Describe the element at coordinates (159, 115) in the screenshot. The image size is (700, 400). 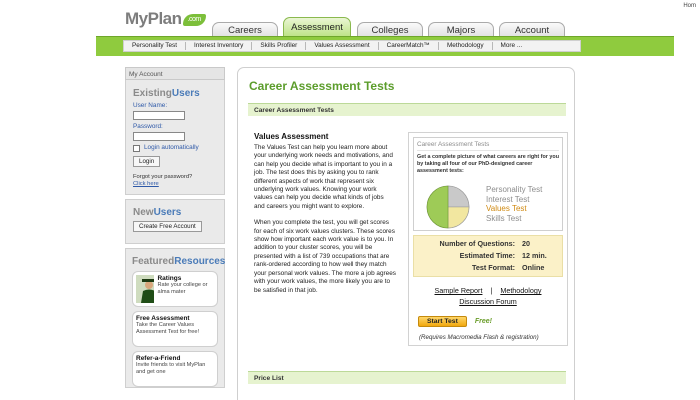
I see `username-input` at that location.